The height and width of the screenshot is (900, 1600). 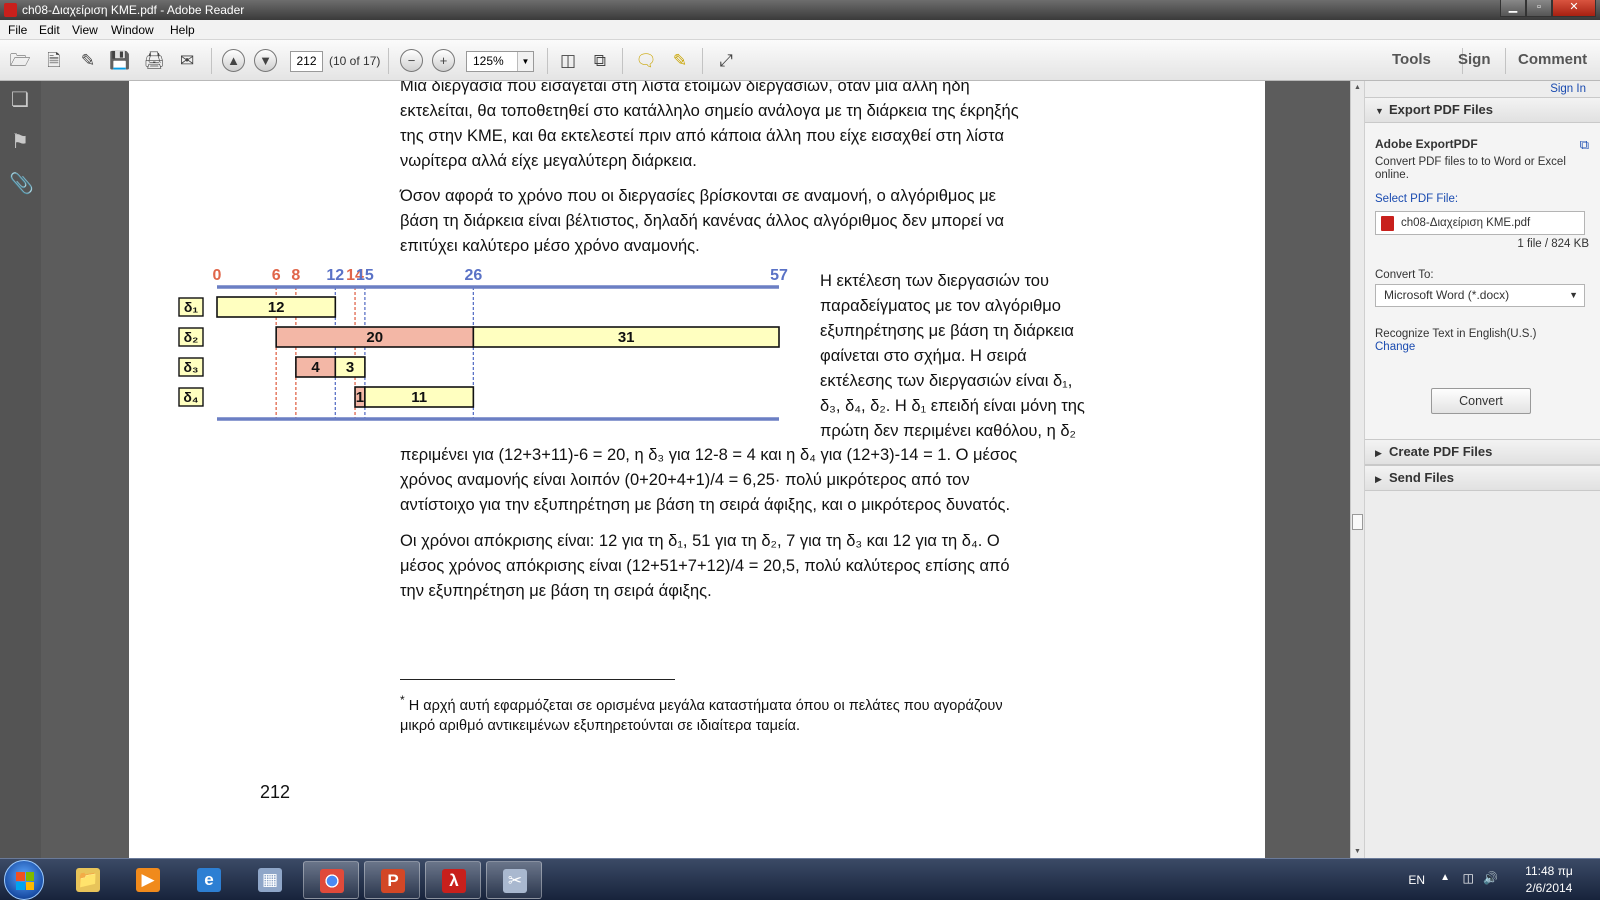 I want to click on change-language-link: Change, so click(x=1395, y=347).